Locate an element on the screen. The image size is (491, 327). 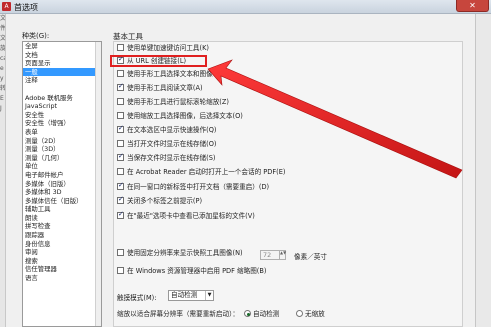
highlight-box is located at coordinates (158, 61).